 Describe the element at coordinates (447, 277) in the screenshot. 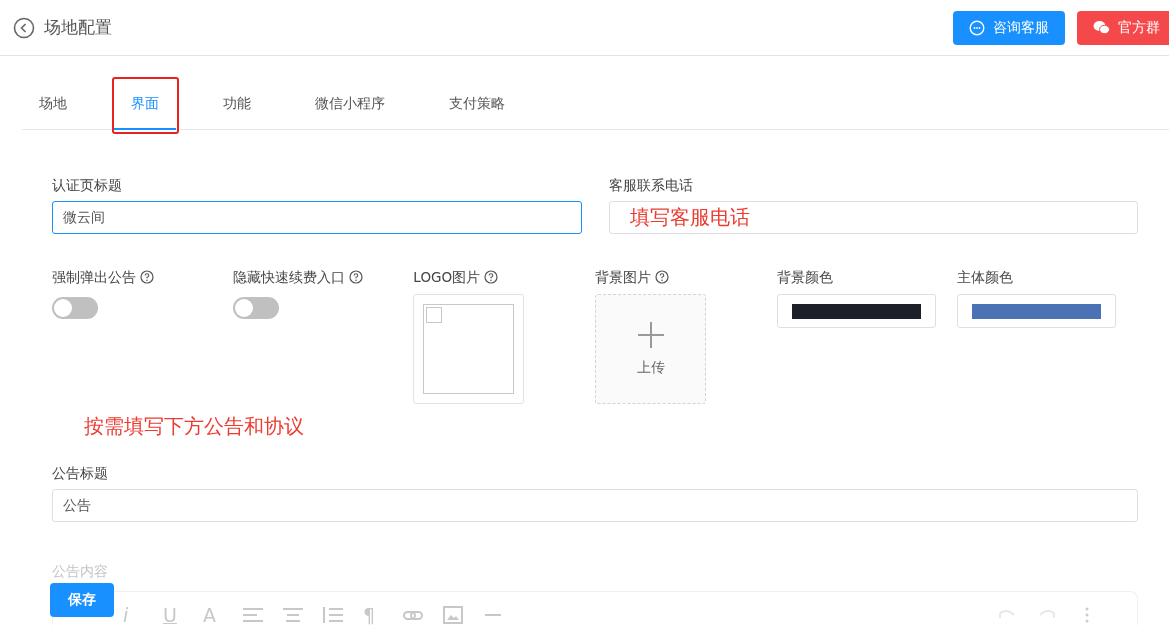

I see `field-label: LOGO图片` at that location.